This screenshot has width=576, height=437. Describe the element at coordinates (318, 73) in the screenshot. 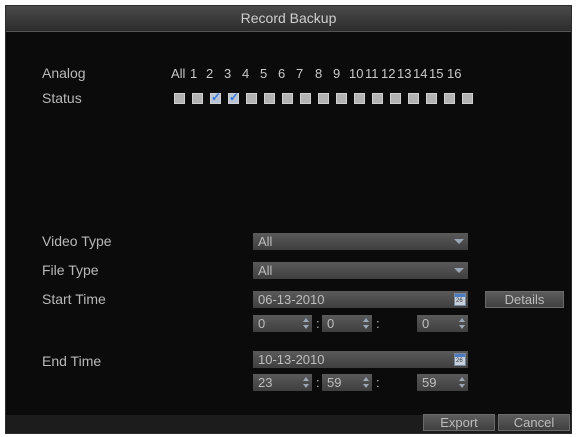

I see `channel-label: 8` at that location.